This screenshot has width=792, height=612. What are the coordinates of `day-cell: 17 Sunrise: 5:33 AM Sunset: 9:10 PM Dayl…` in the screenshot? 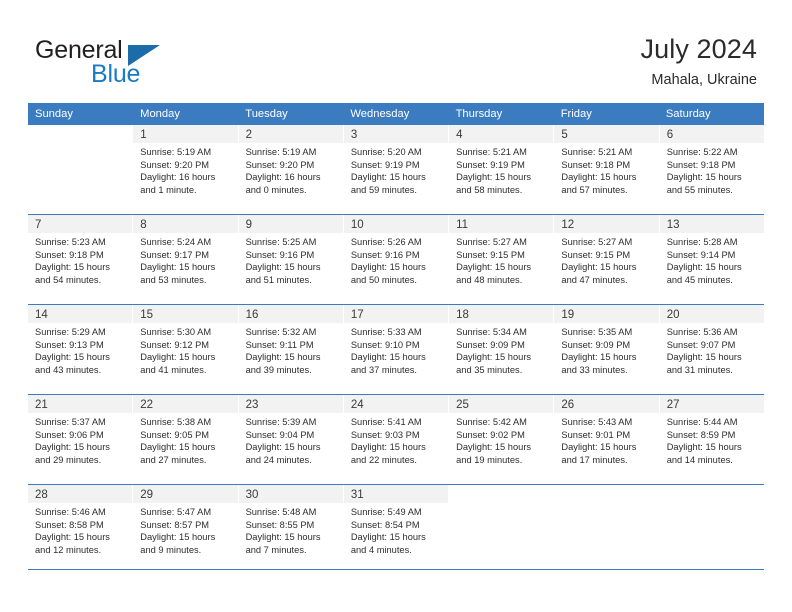 It's located at (396, 349).